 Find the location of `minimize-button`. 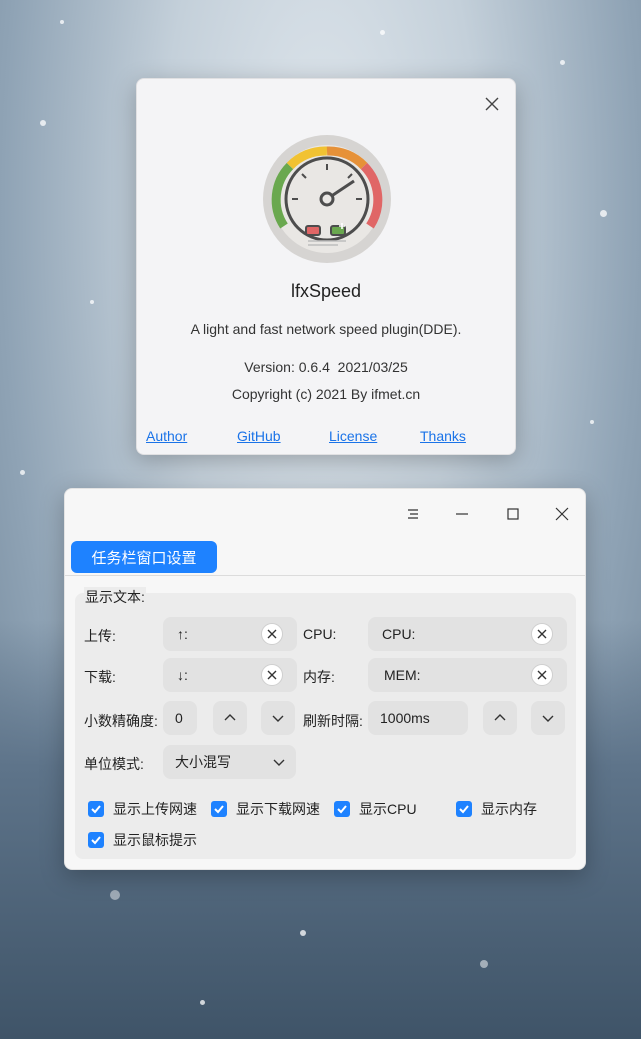

minimize-button is located at coordinates (462, 514).